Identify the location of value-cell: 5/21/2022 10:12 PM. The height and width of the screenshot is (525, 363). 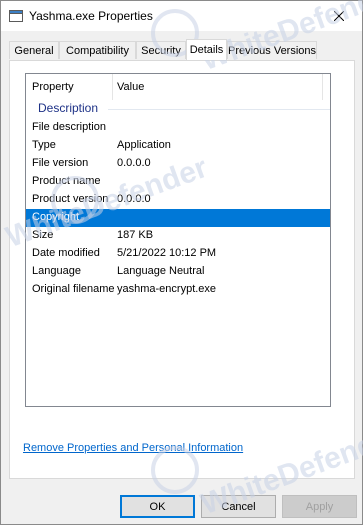
(167, 253).